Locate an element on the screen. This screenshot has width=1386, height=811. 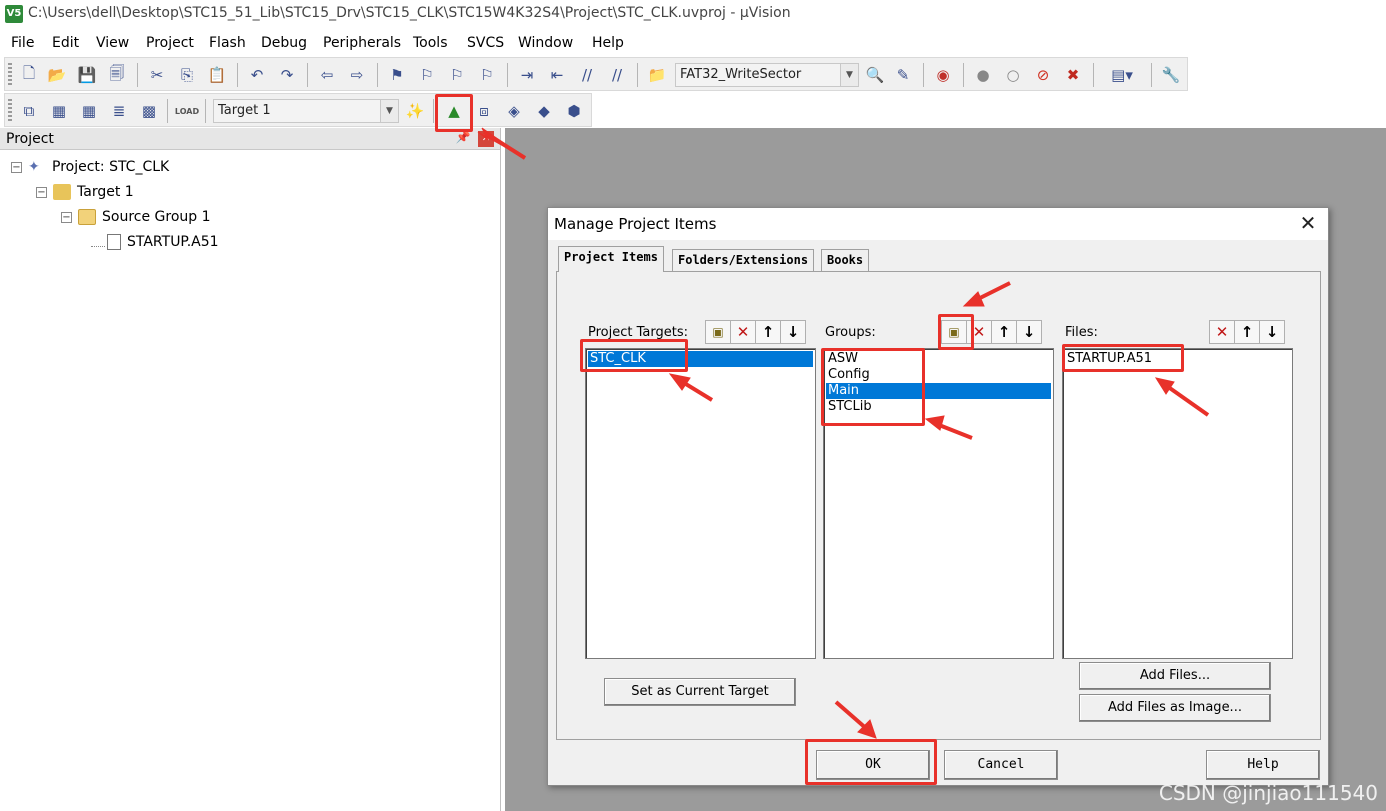
disable-all-breakpoints-icon: ⊘ is located at coordinates (1043, 75).